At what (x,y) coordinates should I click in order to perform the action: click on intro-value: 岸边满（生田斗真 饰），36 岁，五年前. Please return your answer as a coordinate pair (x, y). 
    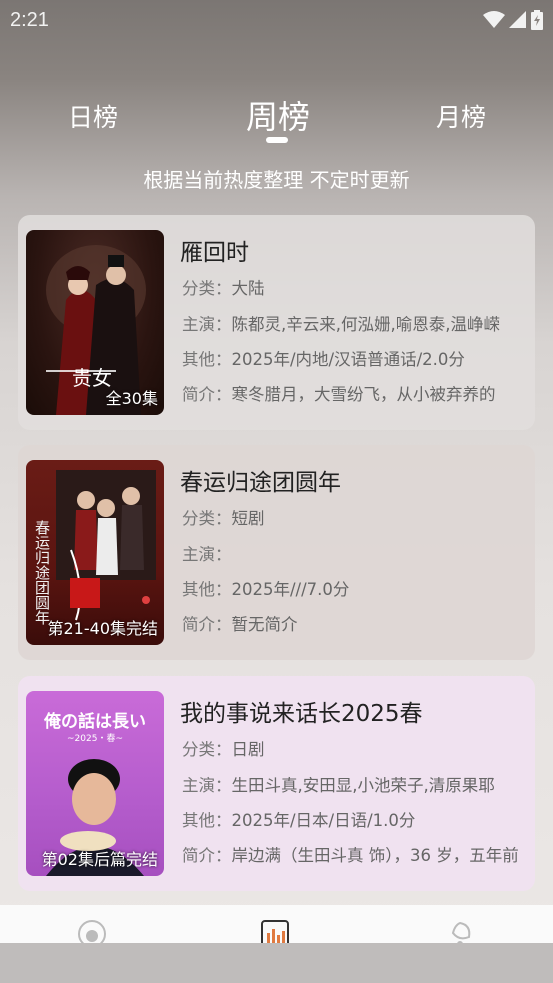
    Looking at the image, I should click on (375, 855).